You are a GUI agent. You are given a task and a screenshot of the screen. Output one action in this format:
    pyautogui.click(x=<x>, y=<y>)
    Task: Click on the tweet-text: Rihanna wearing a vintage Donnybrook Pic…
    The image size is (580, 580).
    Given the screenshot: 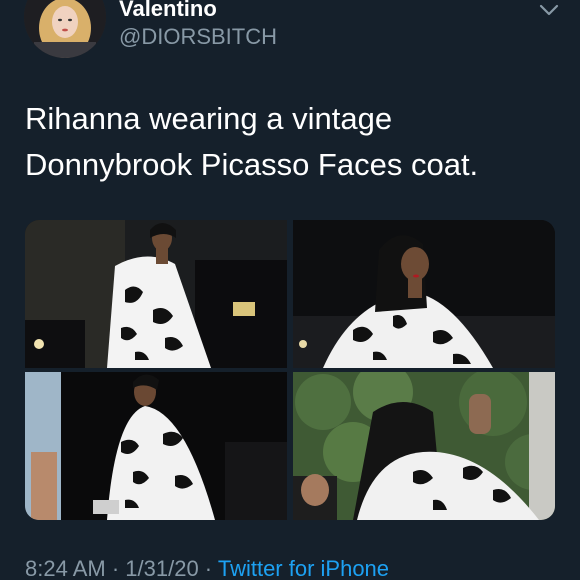 What is the action you would take?
    pyautogui.click(x=285, y=142)
    